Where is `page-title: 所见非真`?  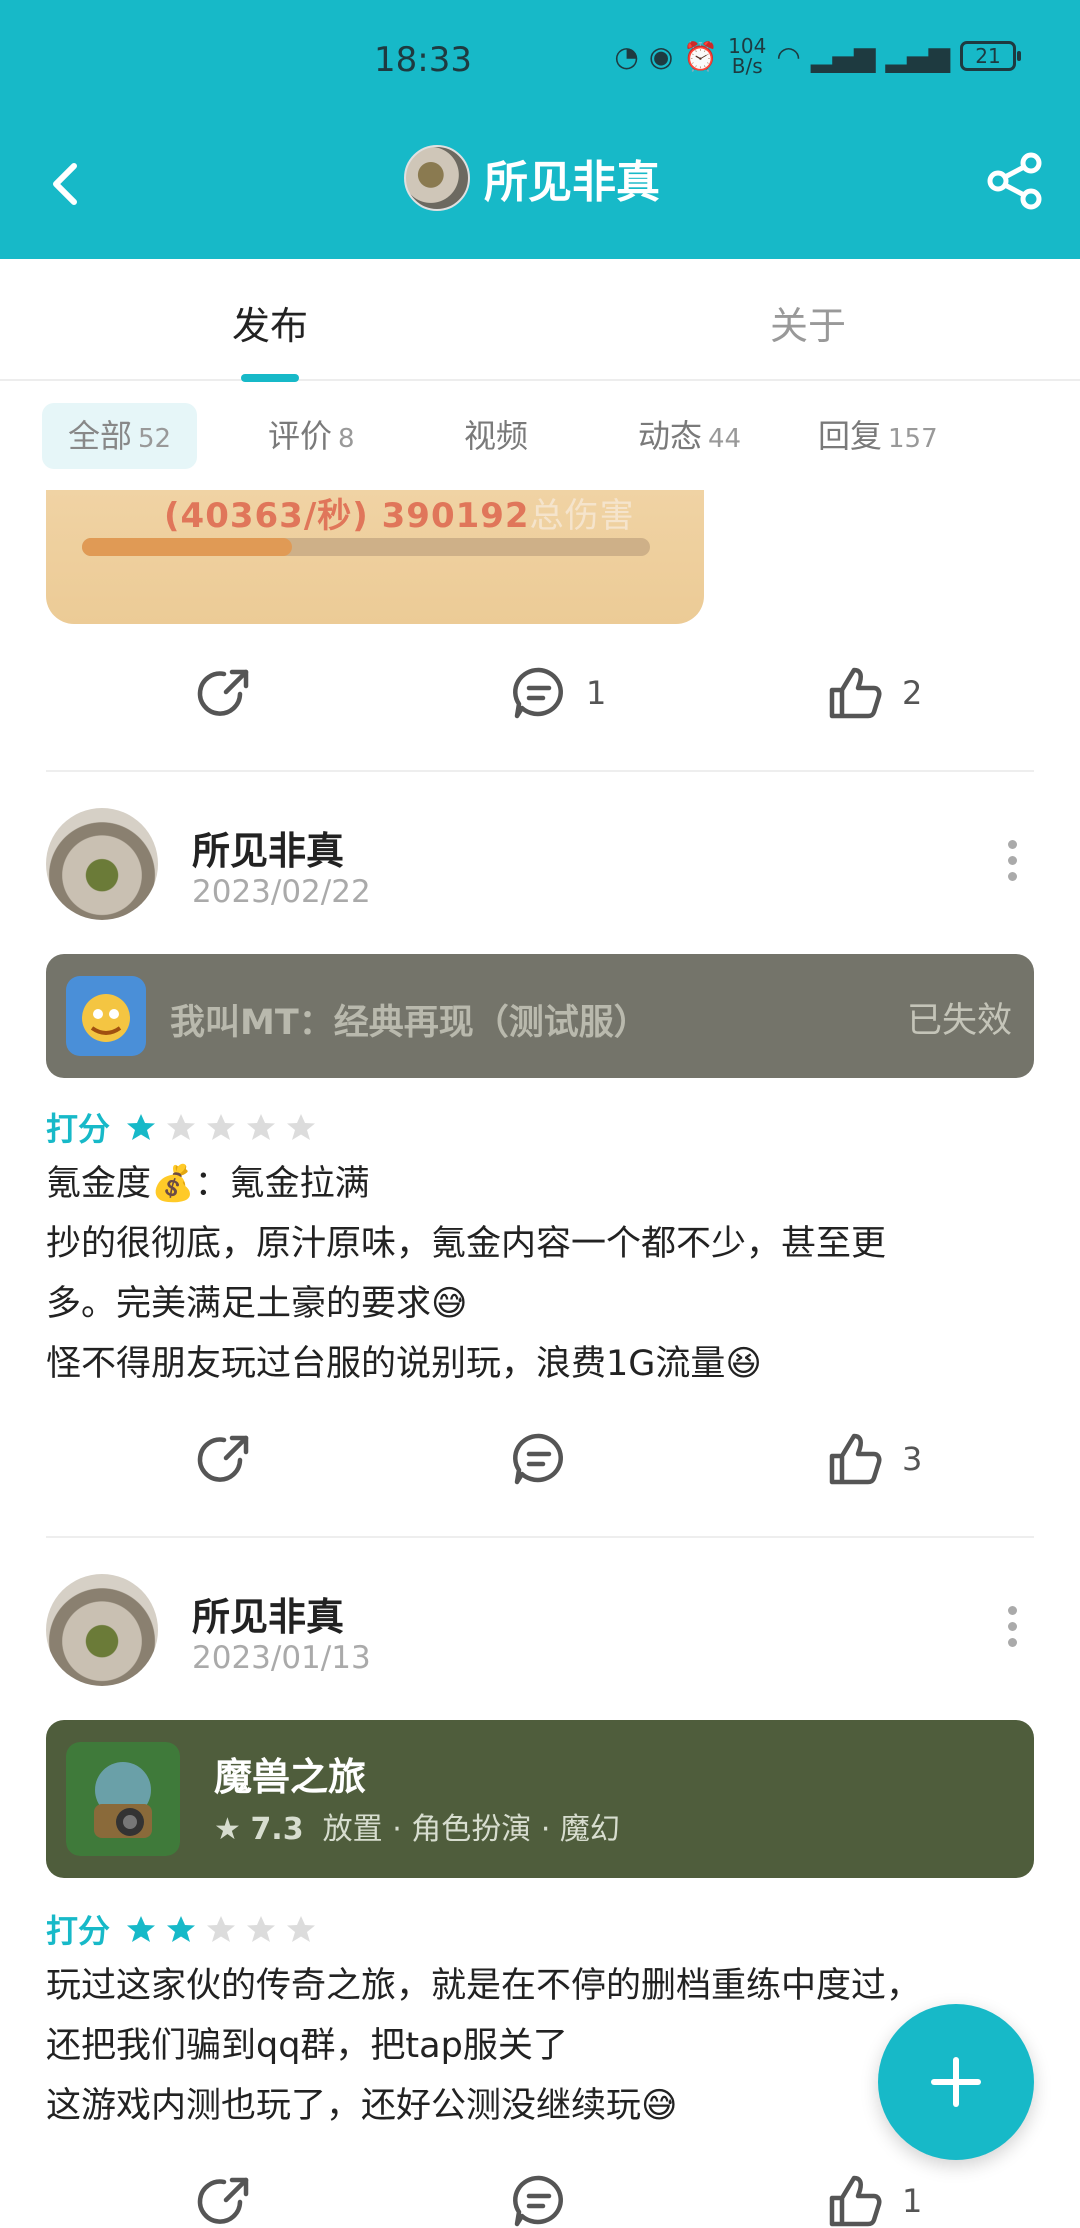 page-title: 所见非真 is located at coordinates (572, 182).